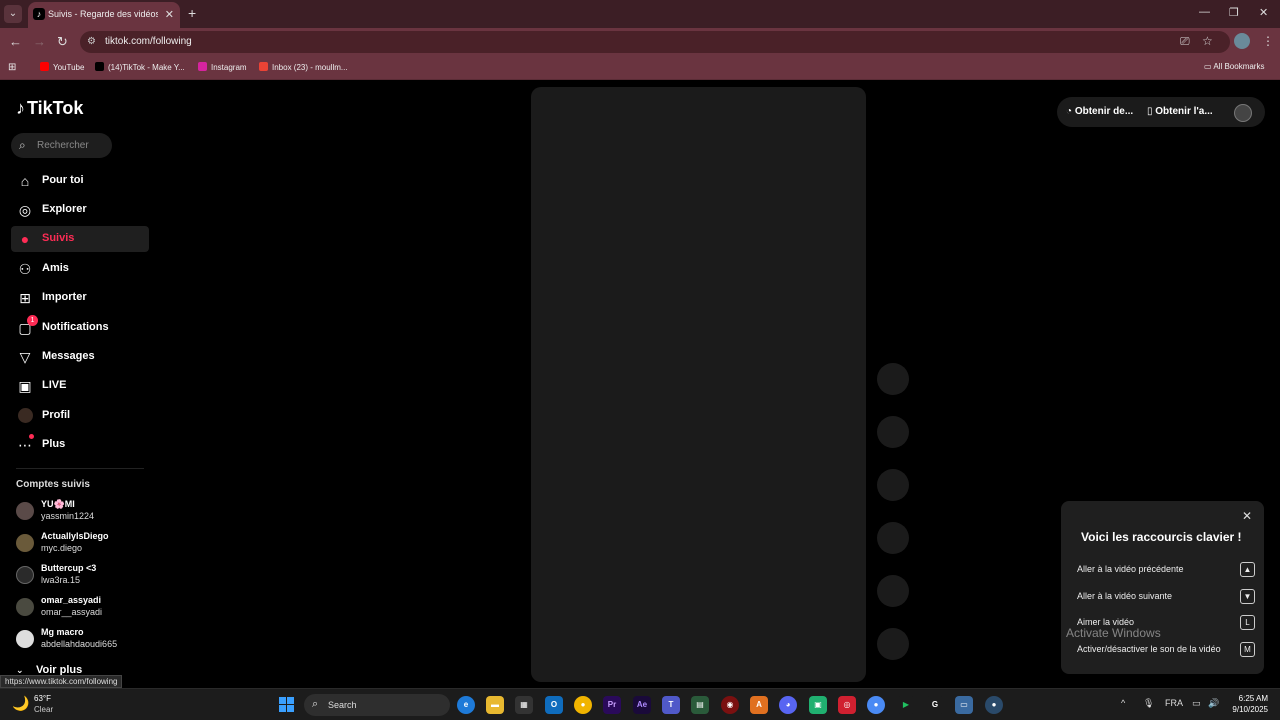 The width and height of the screenshot is (1280, 720). Describe the element at coordinates (893, 591) in the screenshot. I see `action-button-placeholder` at that location.